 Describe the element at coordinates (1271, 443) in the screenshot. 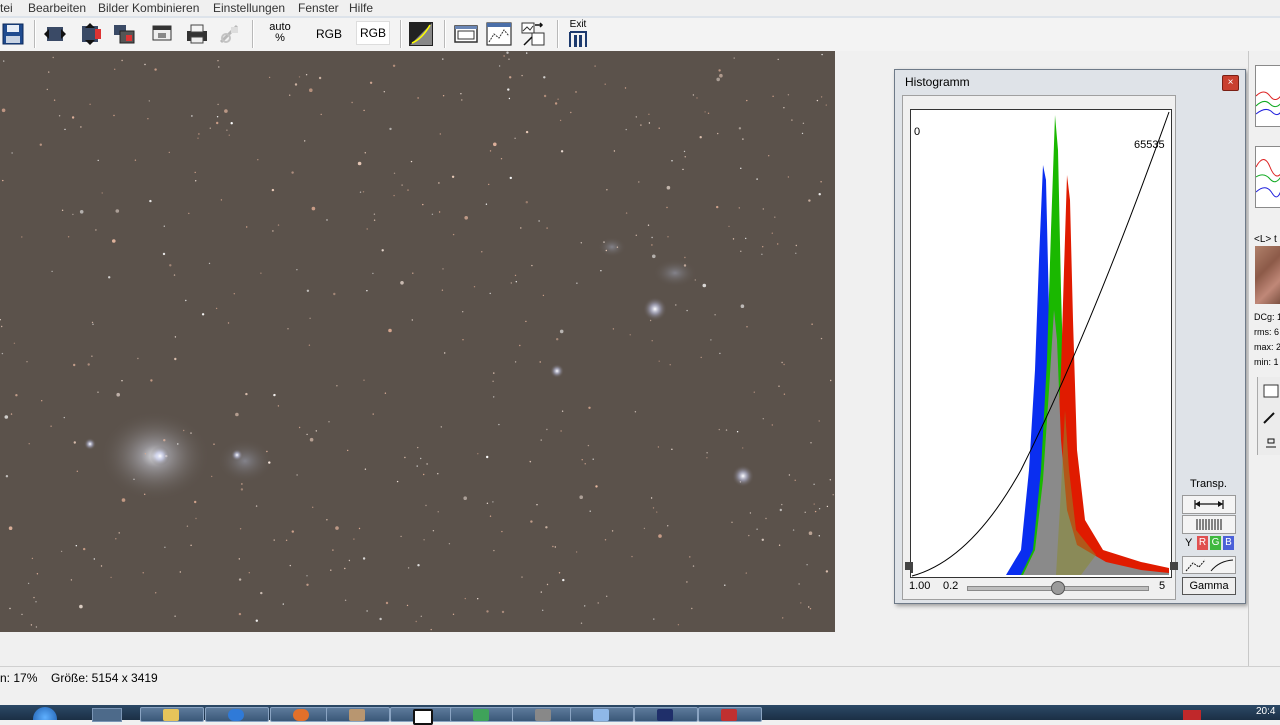

I see `stamp-icon` at that location.